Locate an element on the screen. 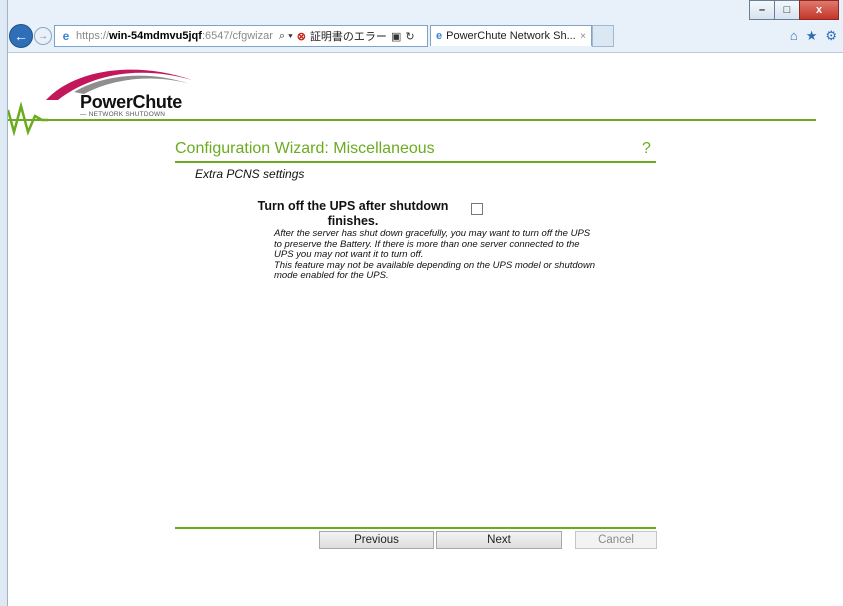 The image size is (843, 606). previous-button: Previous is located at coordinates (376, 540).